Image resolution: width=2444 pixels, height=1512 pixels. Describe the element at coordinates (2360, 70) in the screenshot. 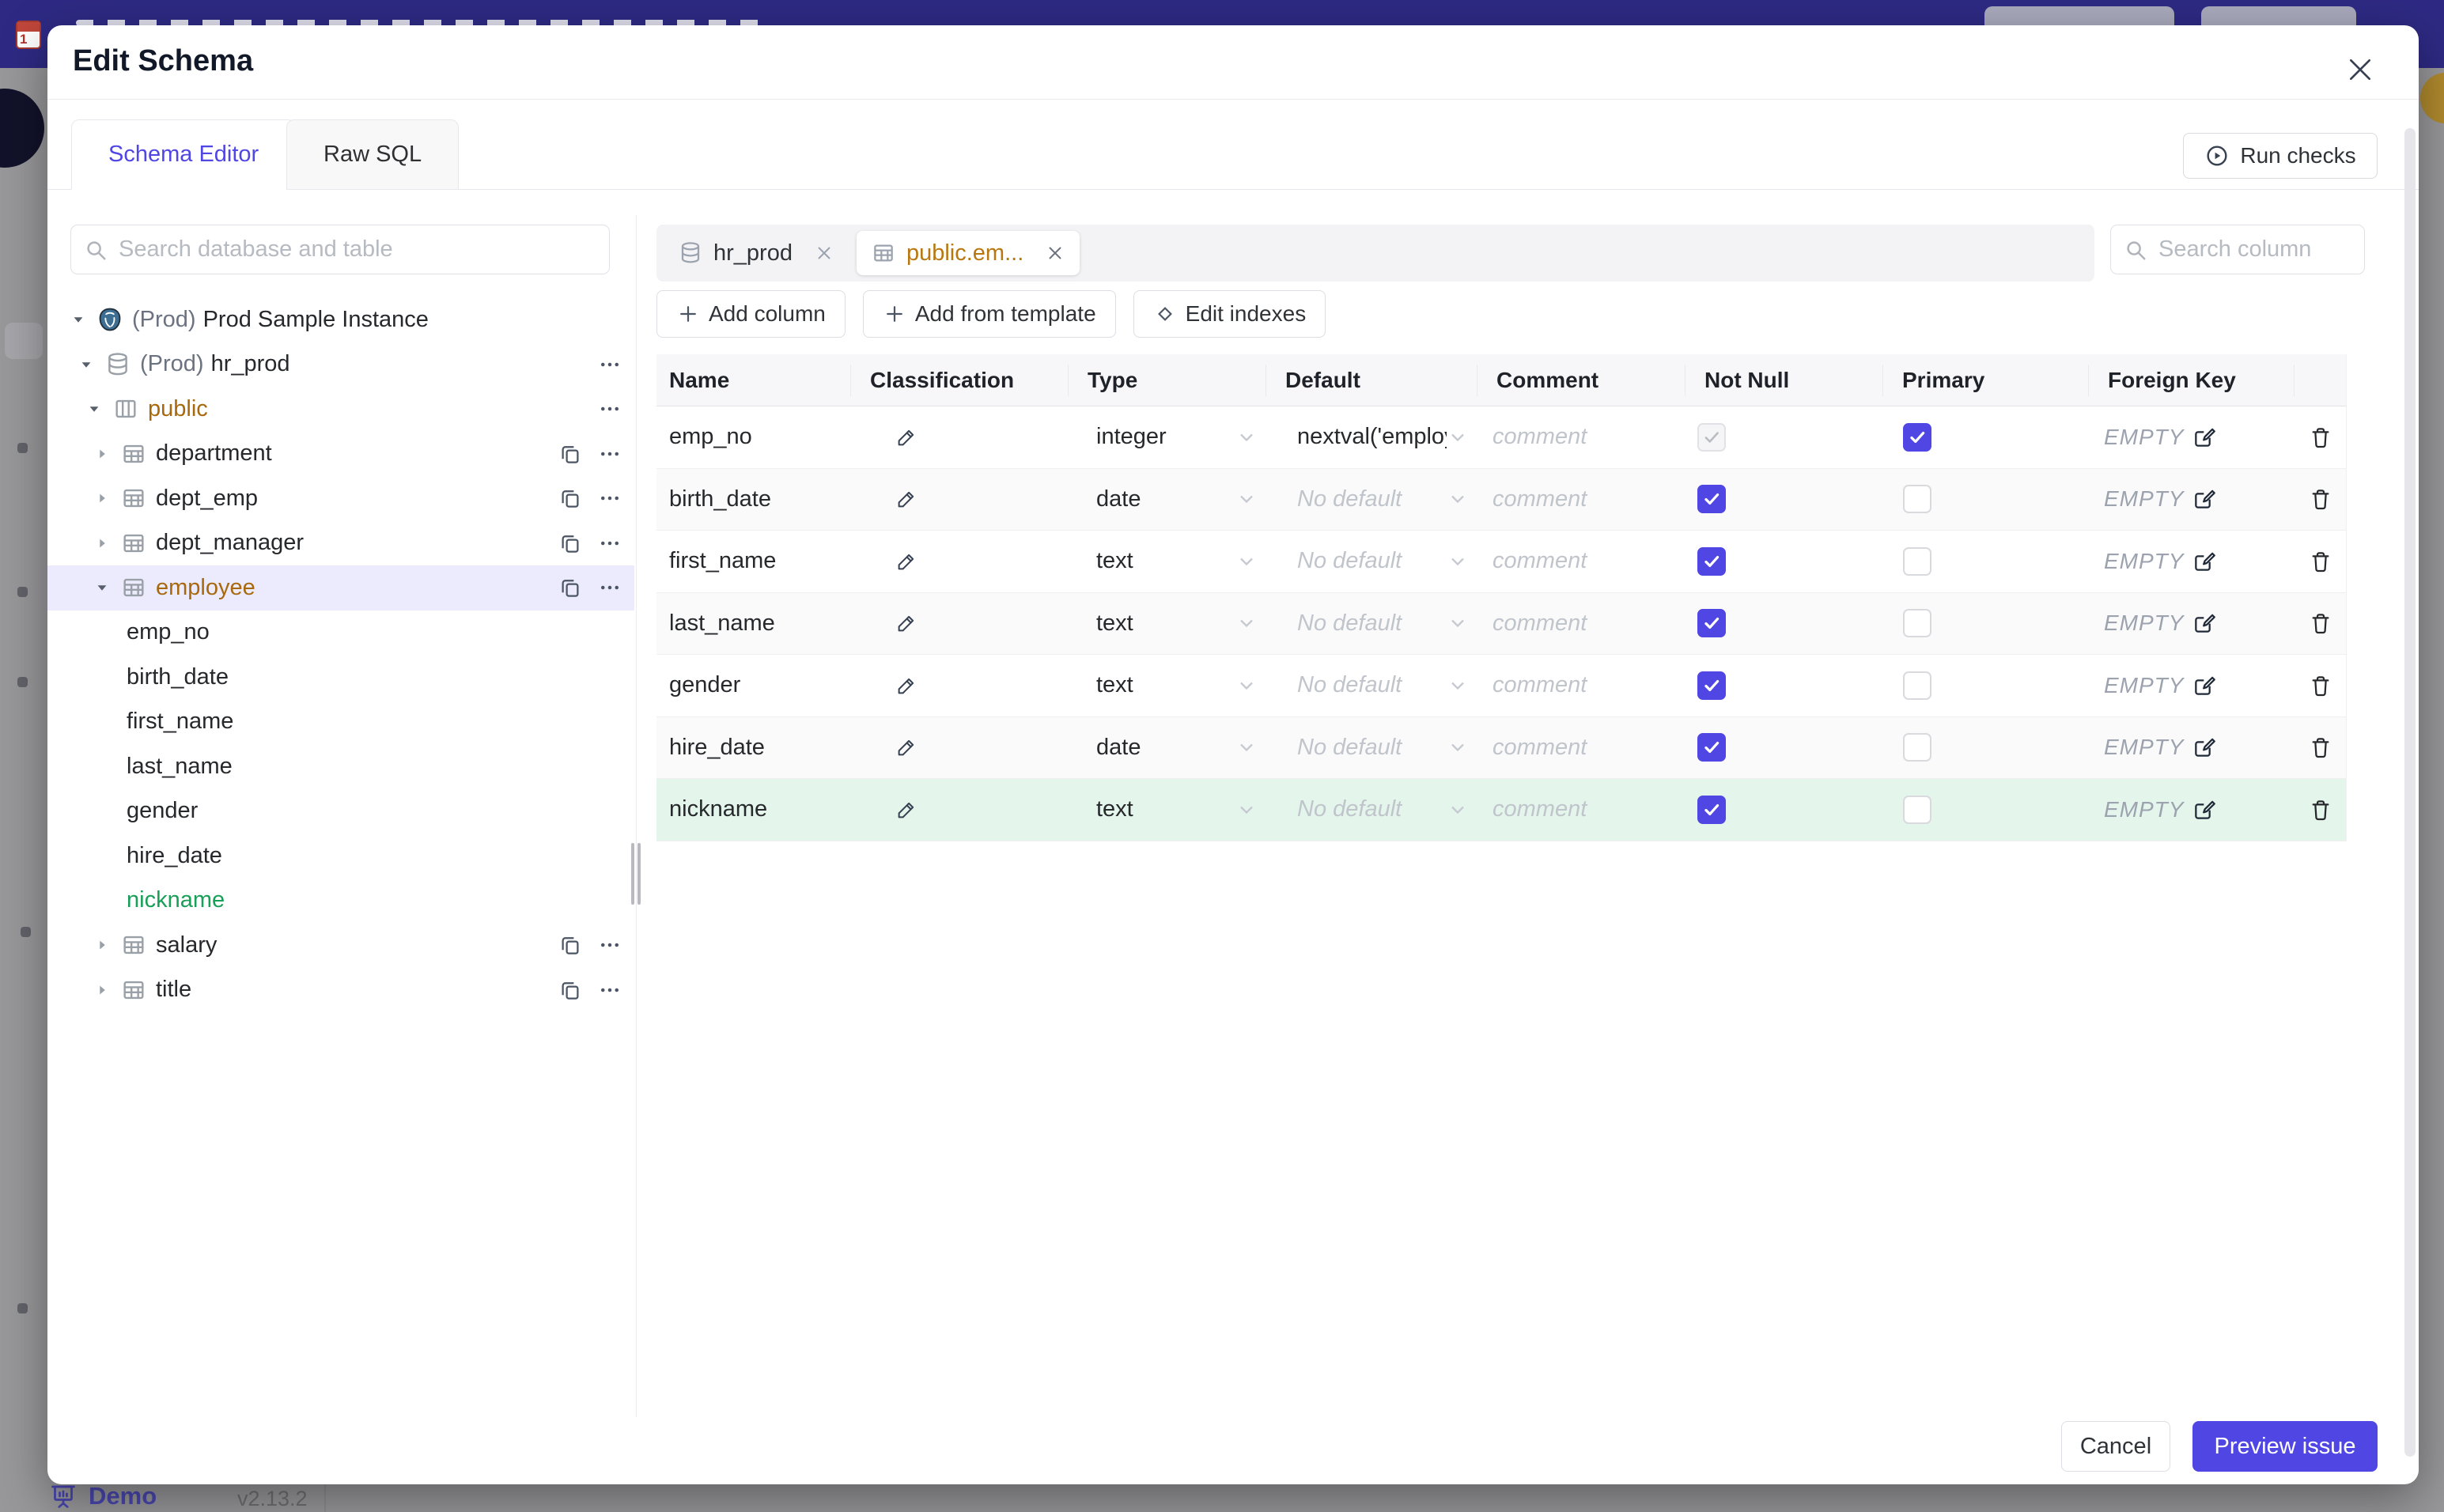

I see `close-button` at that location.